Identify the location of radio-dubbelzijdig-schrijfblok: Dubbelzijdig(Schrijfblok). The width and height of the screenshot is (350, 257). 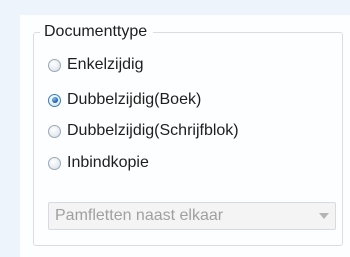
(143, 131).